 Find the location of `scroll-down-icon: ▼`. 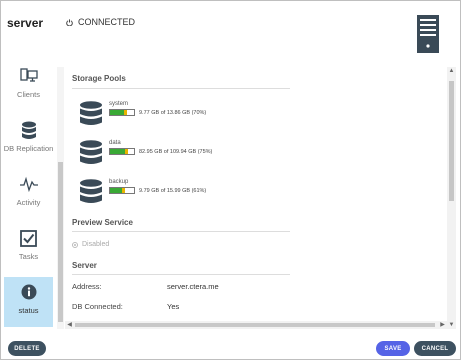

scroll-down-icon: ▼ is located at coordinates (451, 325).